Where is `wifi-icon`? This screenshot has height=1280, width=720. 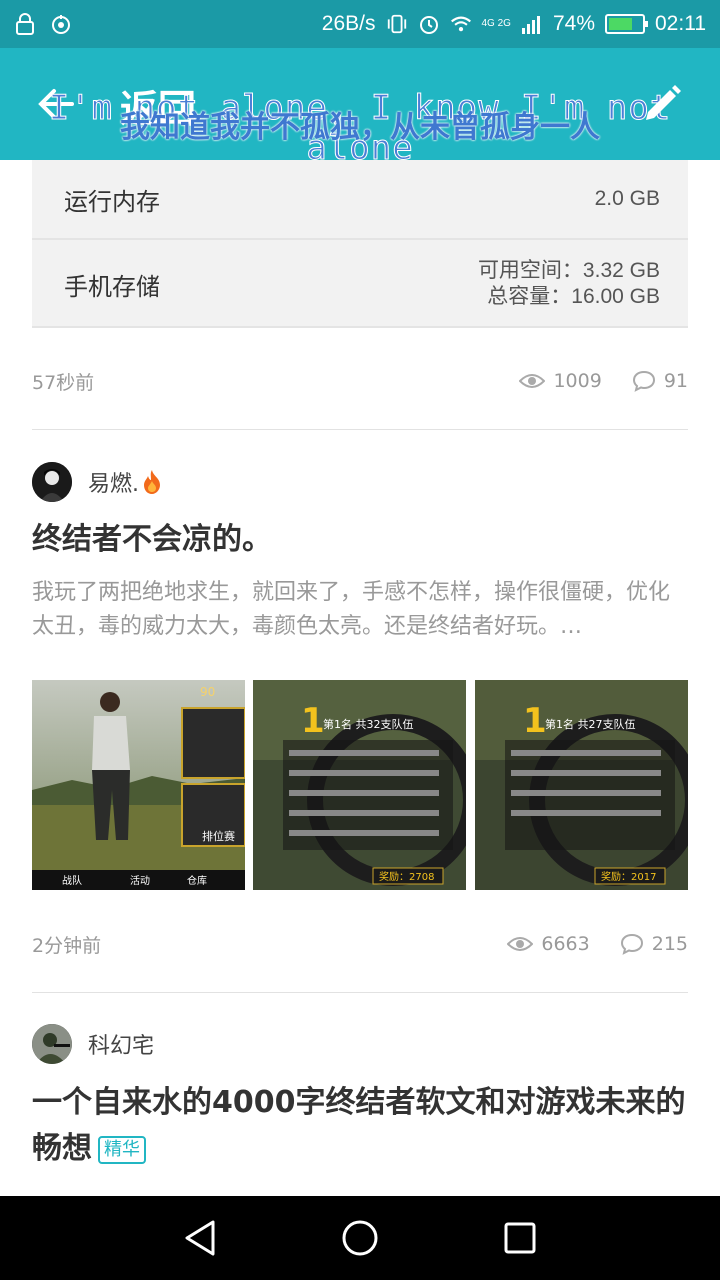 wifi-icon is located at coordinates (461, 24).